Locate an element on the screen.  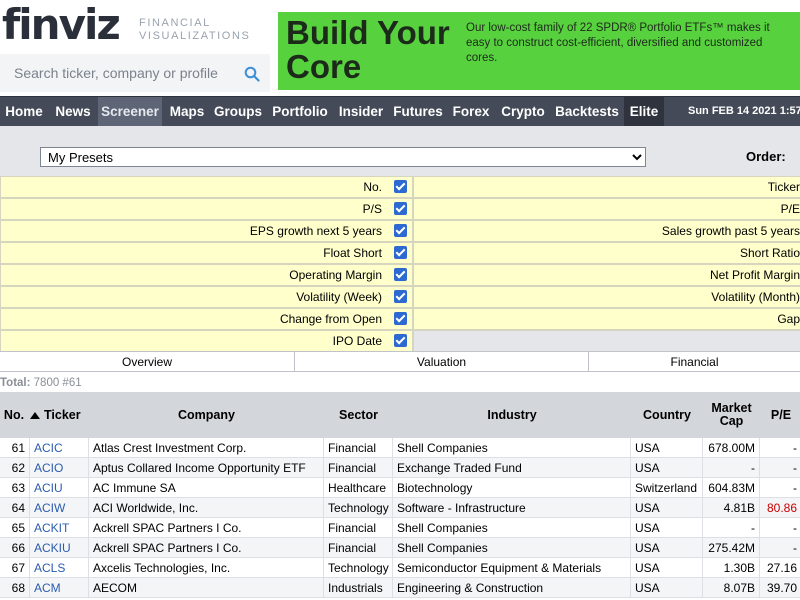
header-ticker-label: Ticker is located at coordinates (62, 414).